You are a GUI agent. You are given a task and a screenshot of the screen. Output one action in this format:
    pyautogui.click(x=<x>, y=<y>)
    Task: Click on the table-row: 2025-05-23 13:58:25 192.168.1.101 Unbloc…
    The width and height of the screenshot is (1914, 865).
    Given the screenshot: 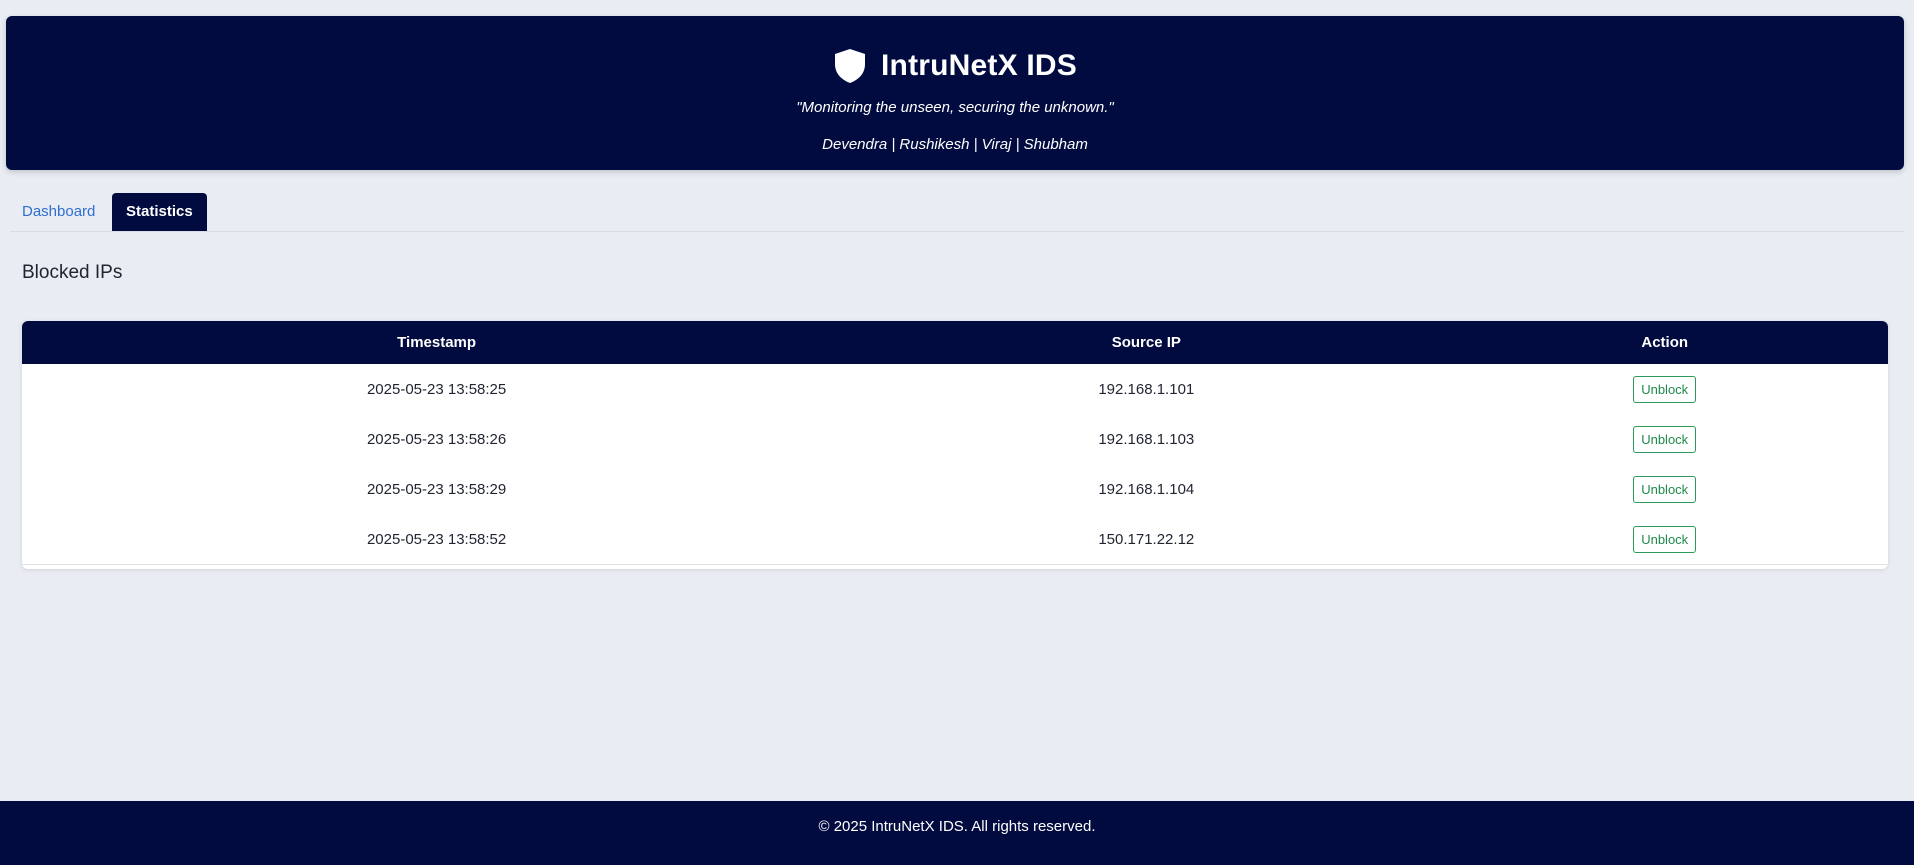 What is the action you would take?
    pyautogui.click(x=955, y=389)
    